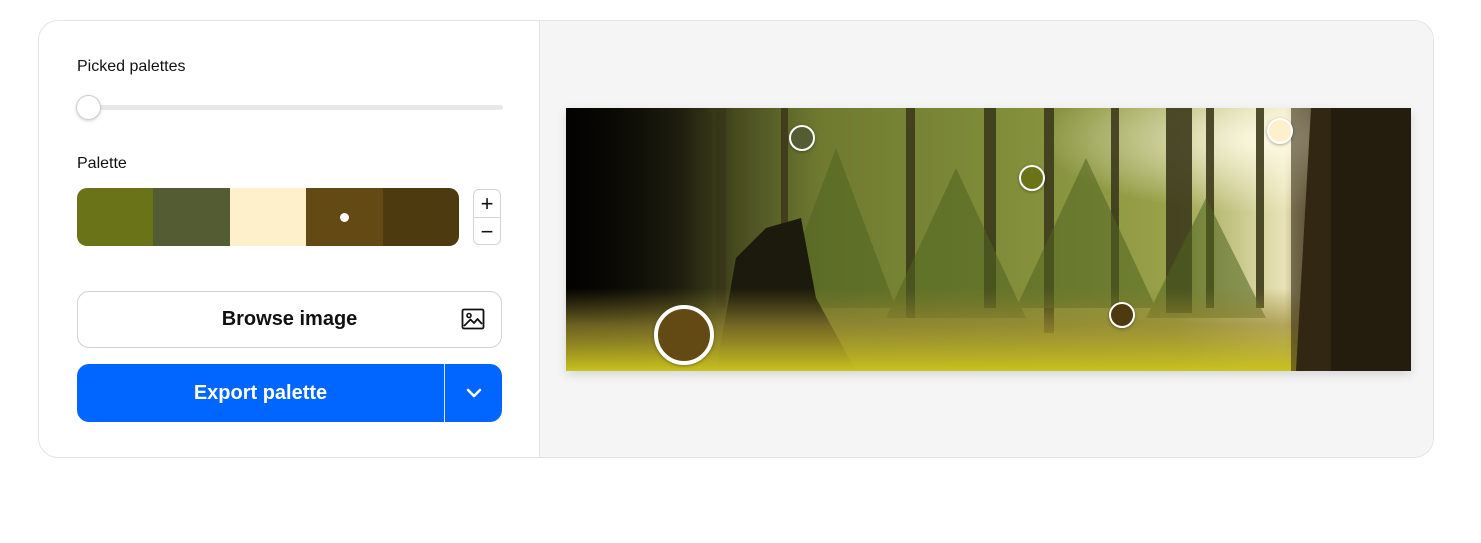  I want to click on picked-palettes-slider, so click(290, 107).